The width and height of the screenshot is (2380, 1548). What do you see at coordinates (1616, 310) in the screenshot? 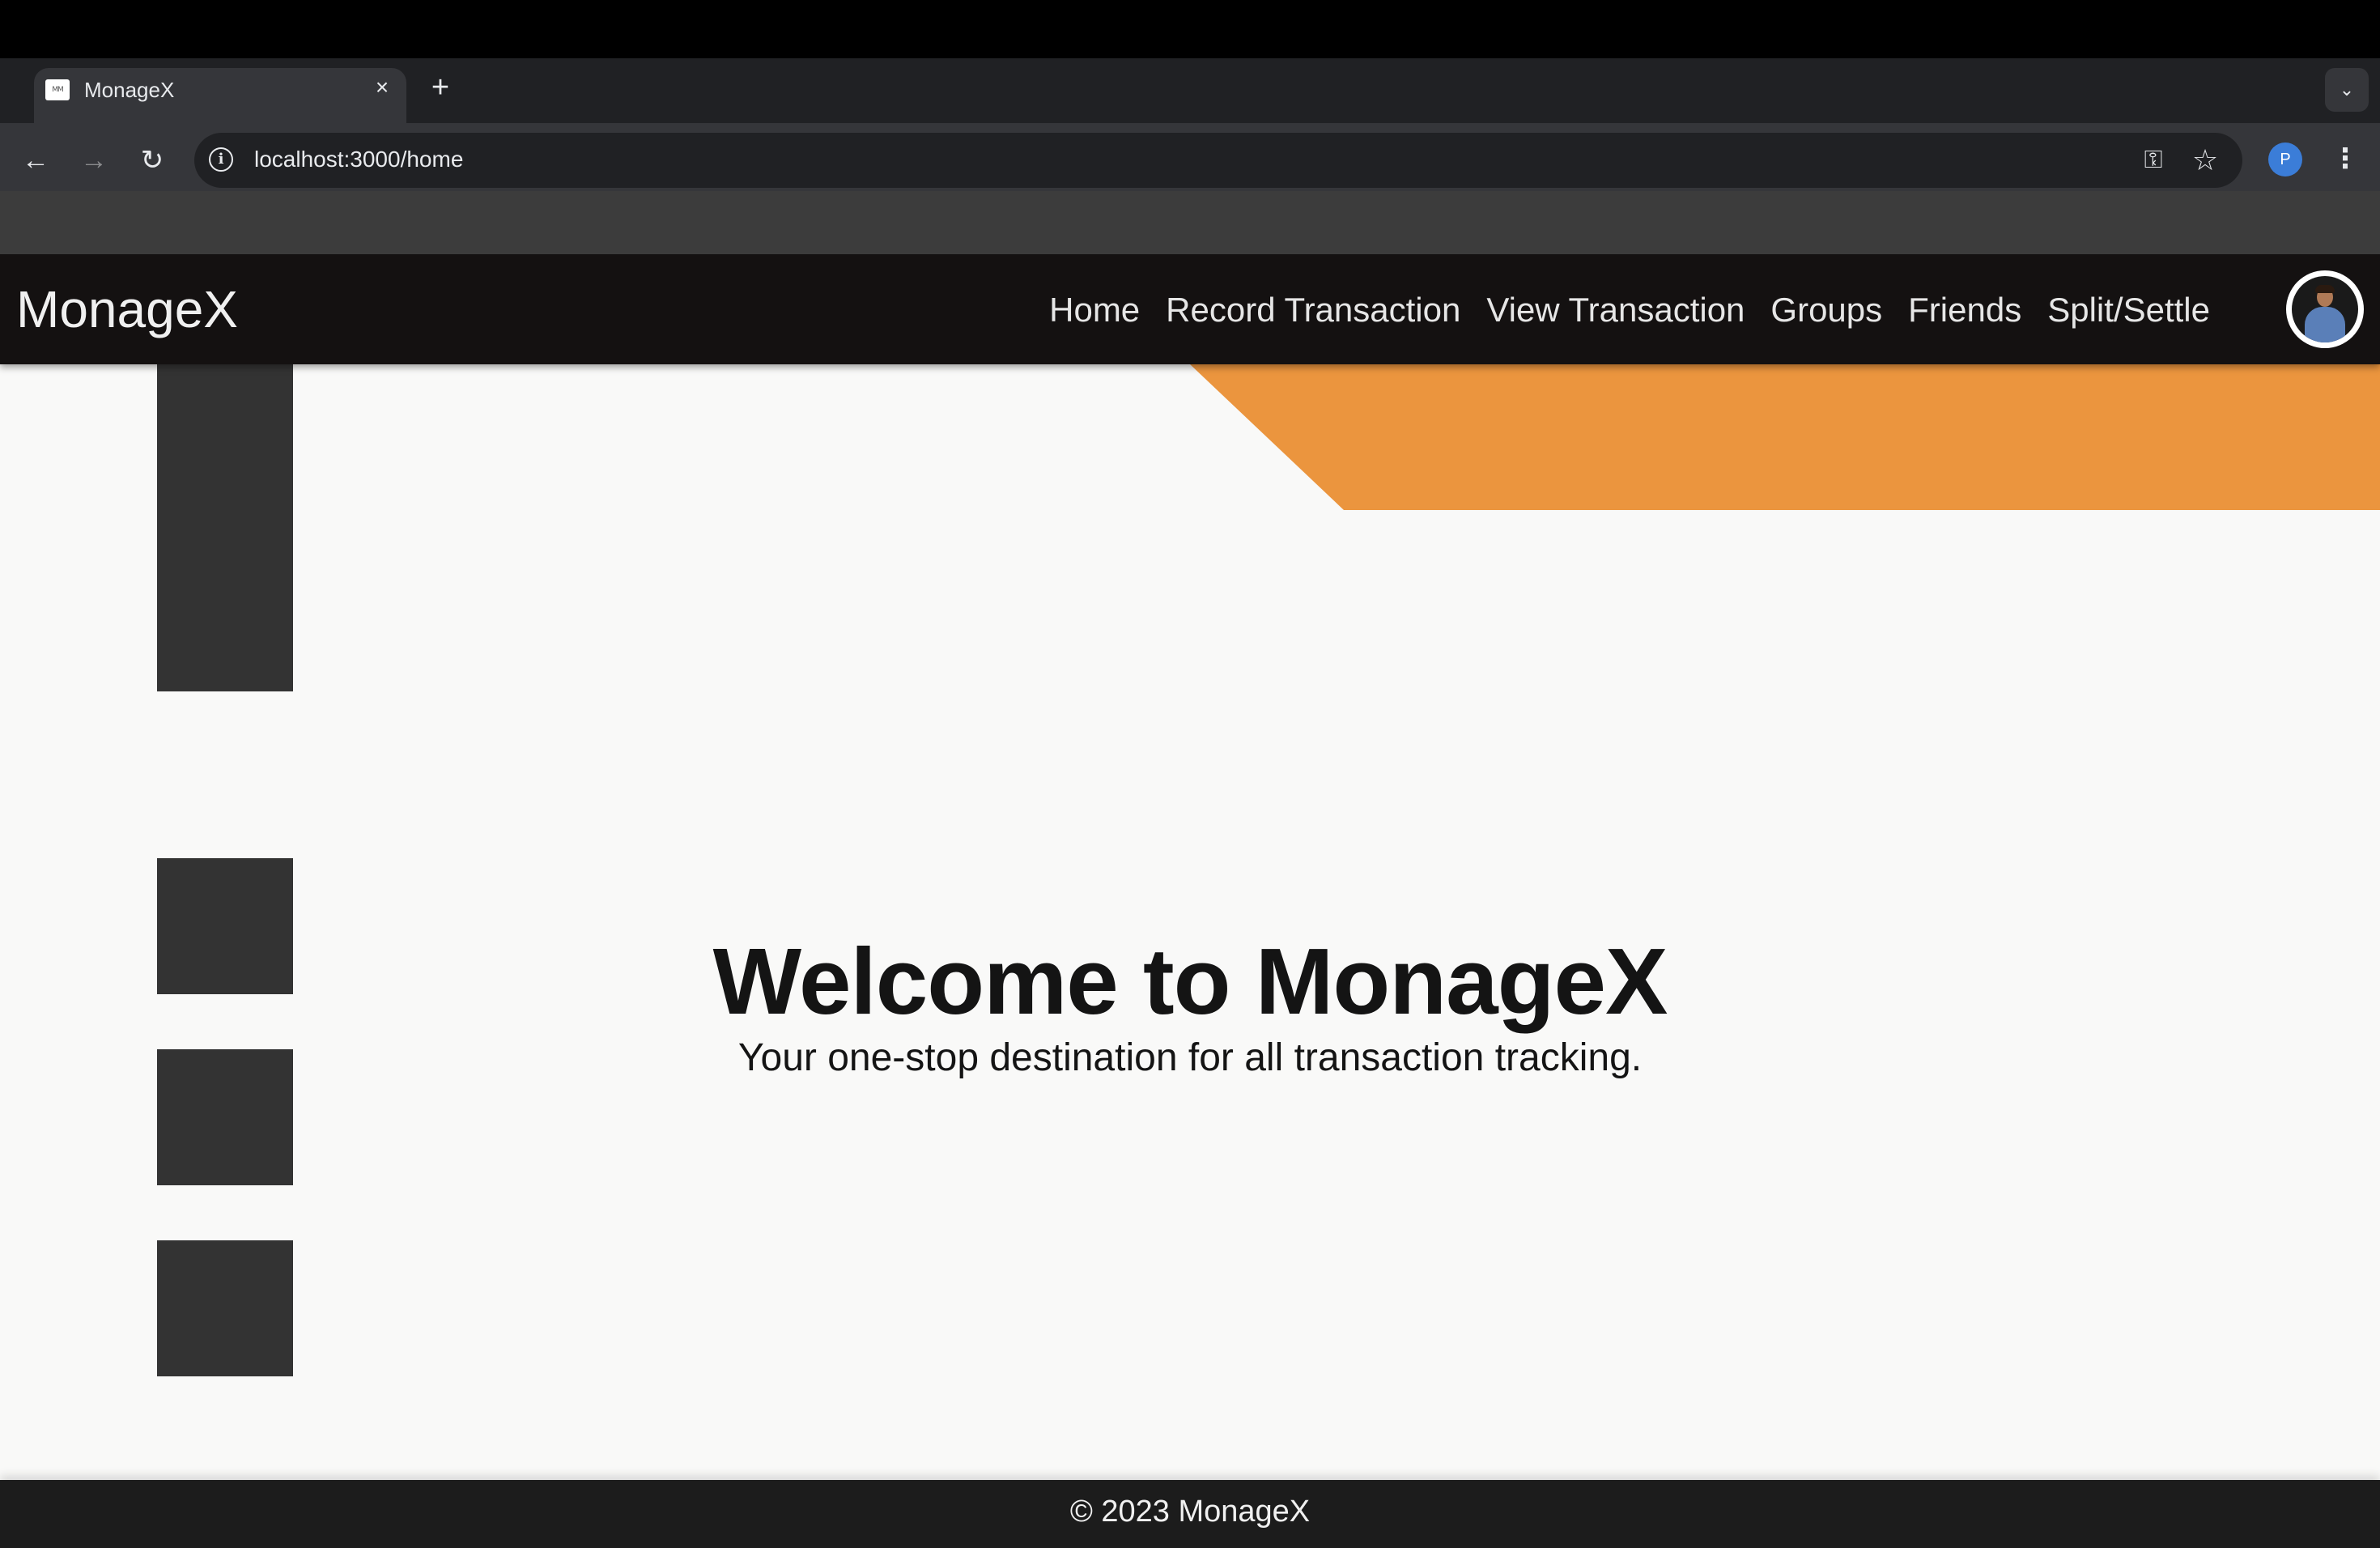
I see `nav-link-view-transaction: View Transaction` at bounding box center [1616, 310].